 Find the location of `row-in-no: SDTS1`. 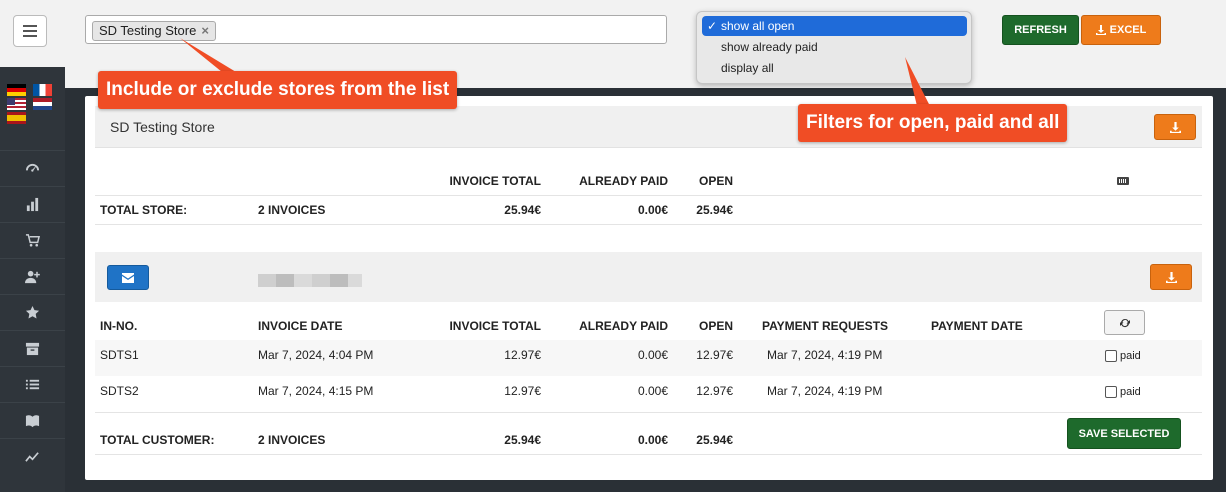

row-in-no: SDTS1 is located at coordinates (119, 355).